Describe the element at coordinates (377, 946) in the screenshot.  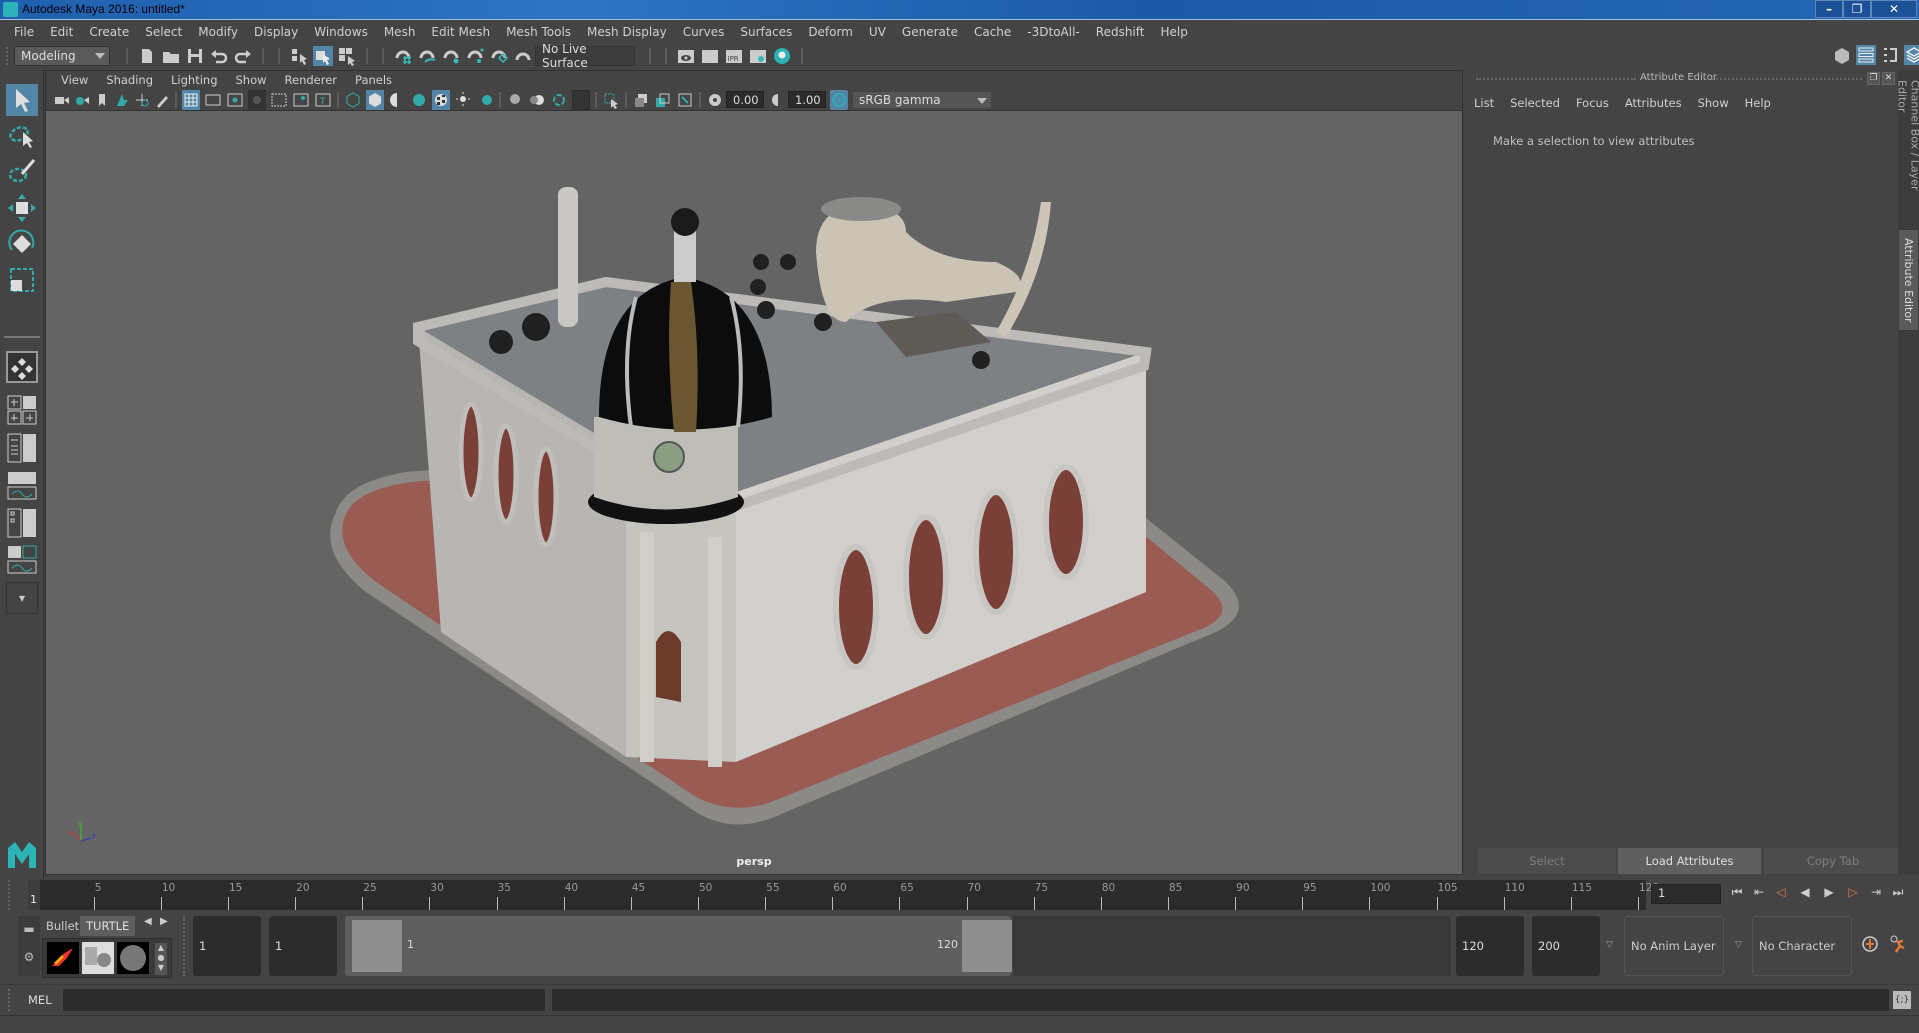
I see `range-start-handle` at that location.